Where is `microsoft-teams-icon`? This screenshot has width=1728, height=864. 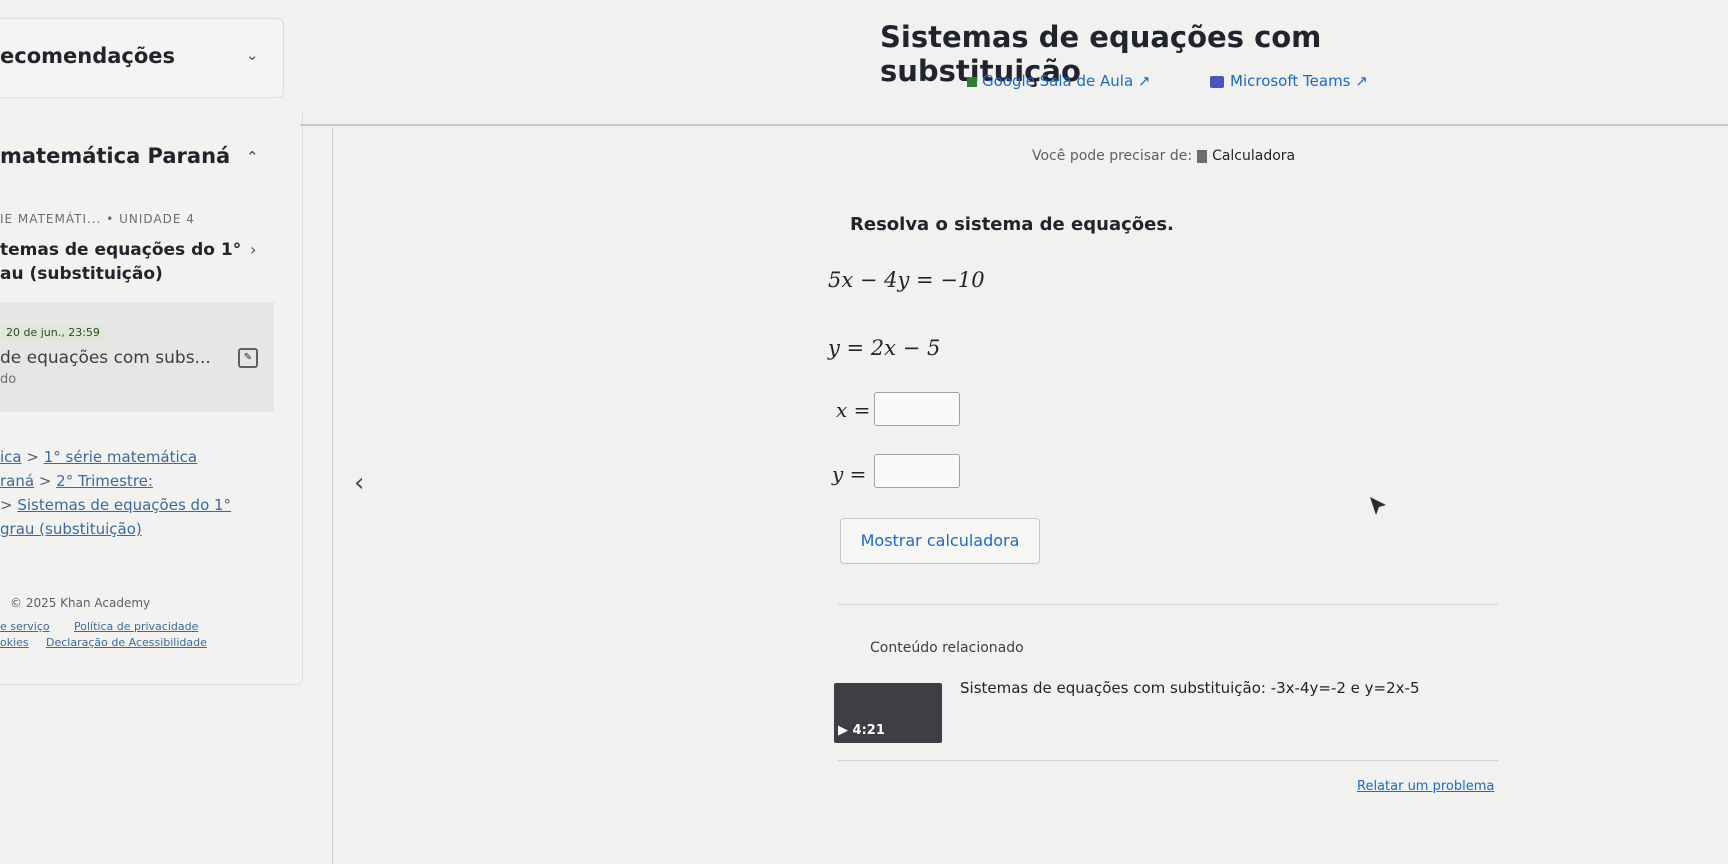 microsoft-teams-icon is located at coordinates (1217, 81).